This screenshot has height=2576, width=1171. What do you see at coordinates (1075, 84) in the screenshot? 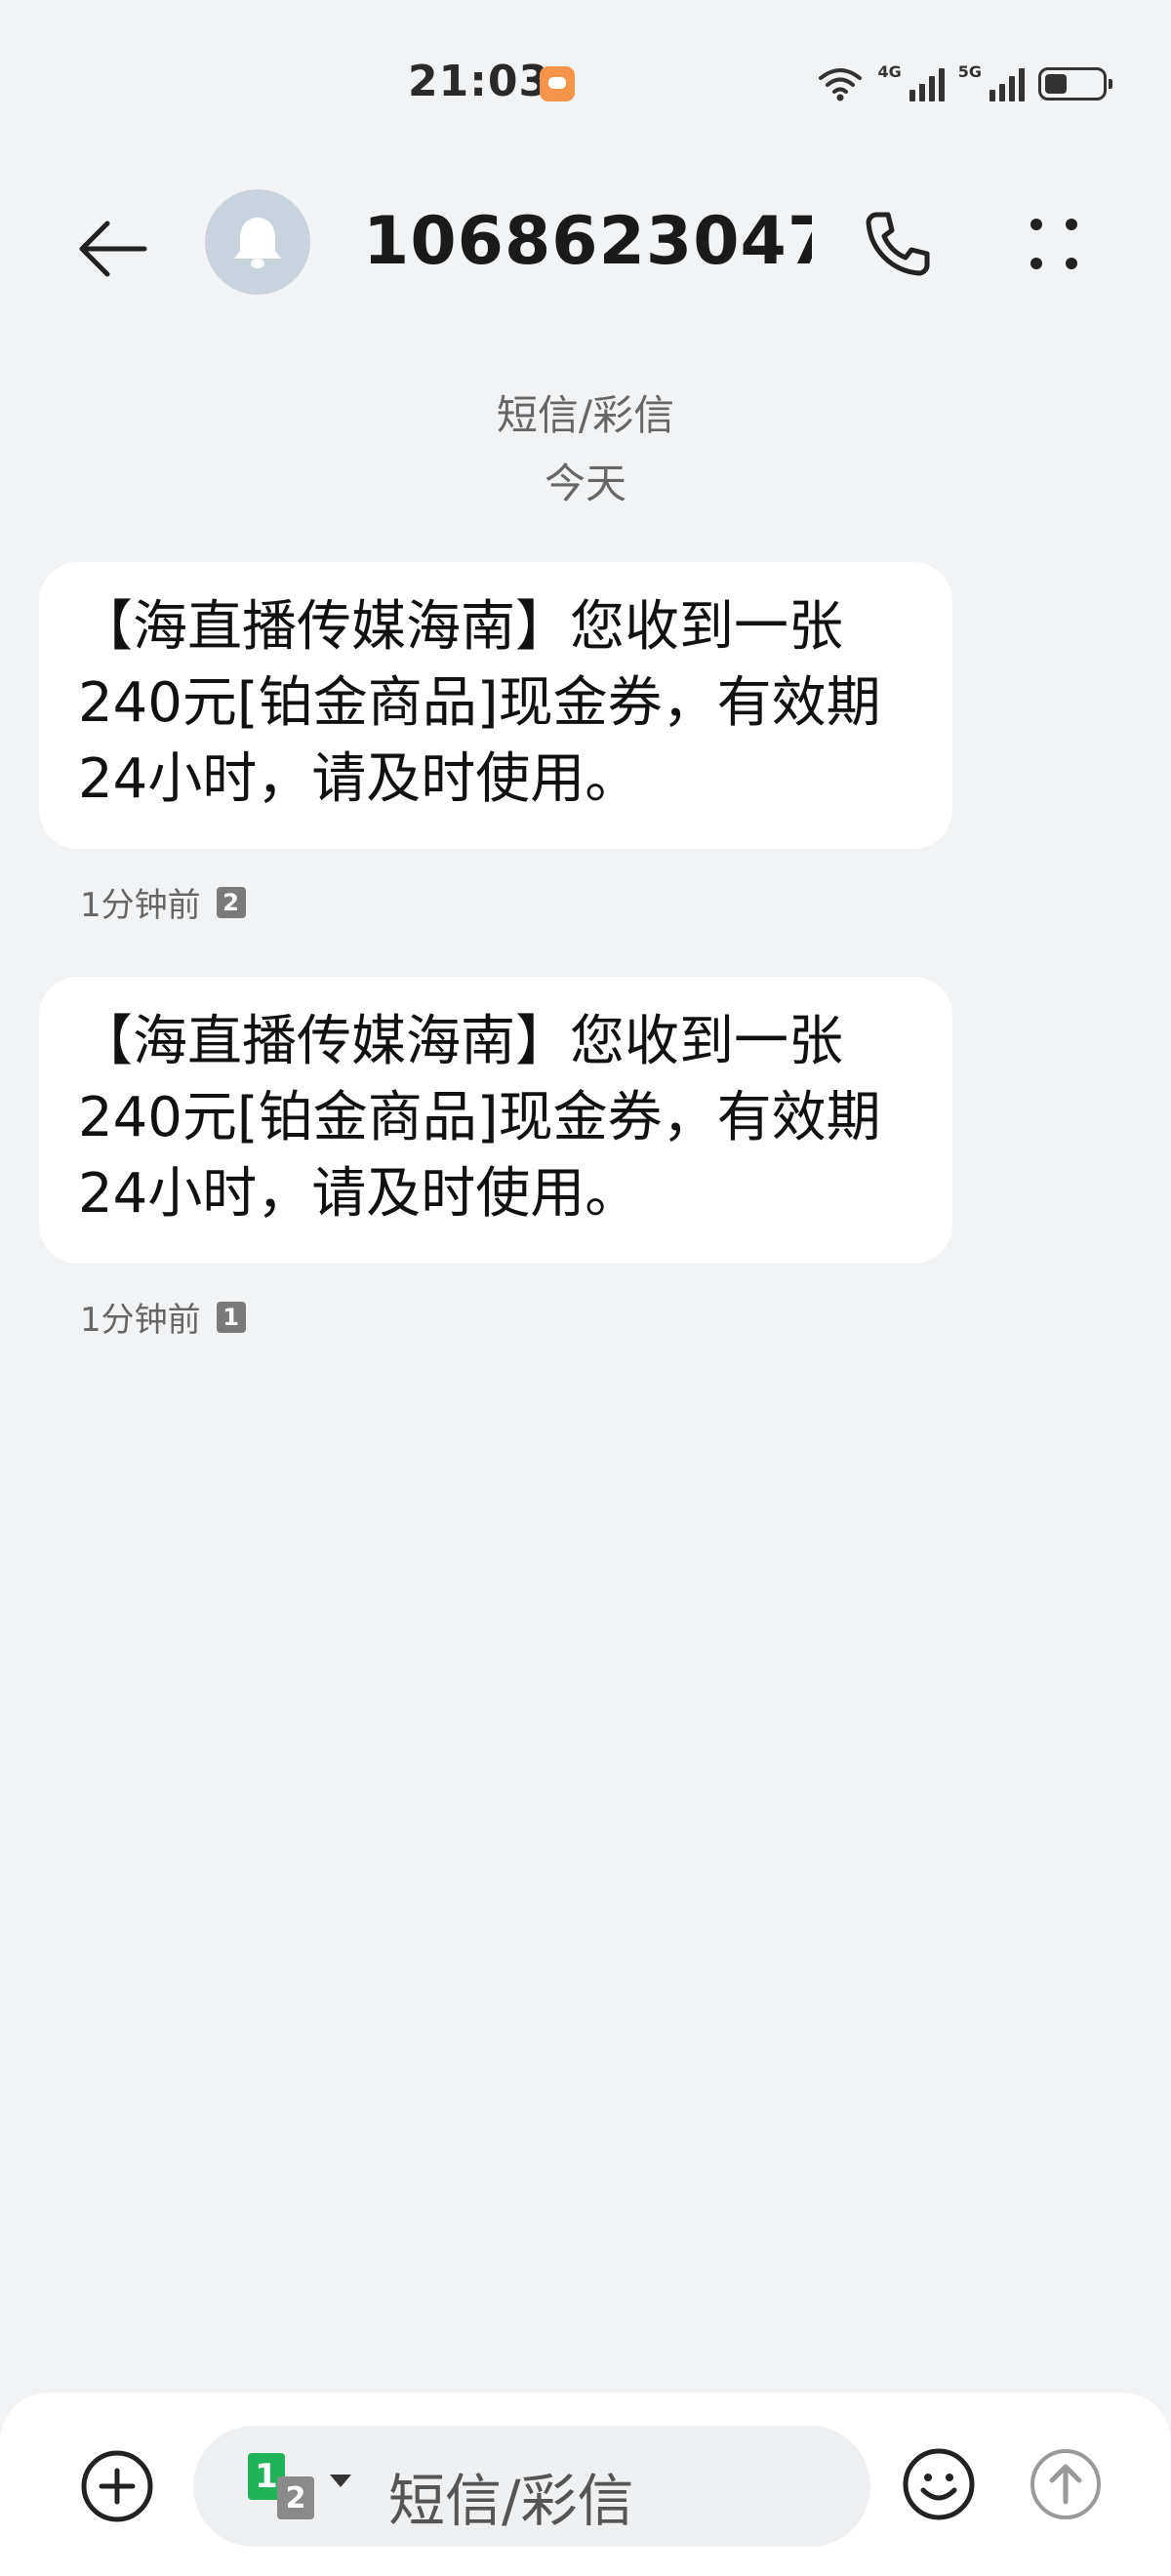
I see `battery-icon` at bounding box center [1075, 84].